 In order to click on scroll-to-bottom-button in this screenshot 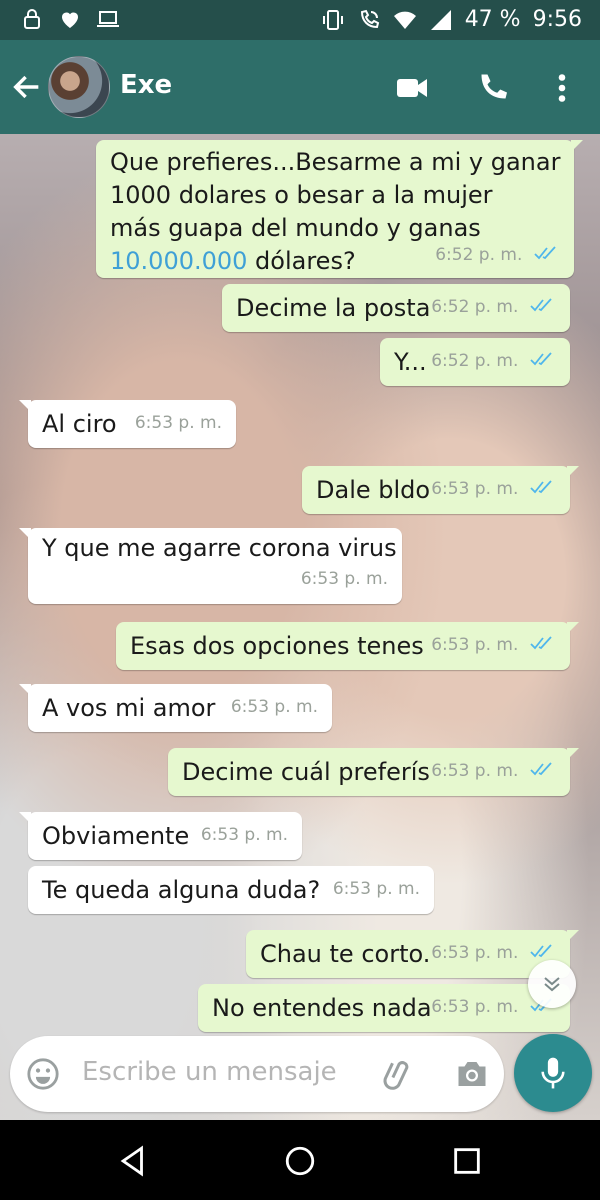, I will do `click(552, 984)`.